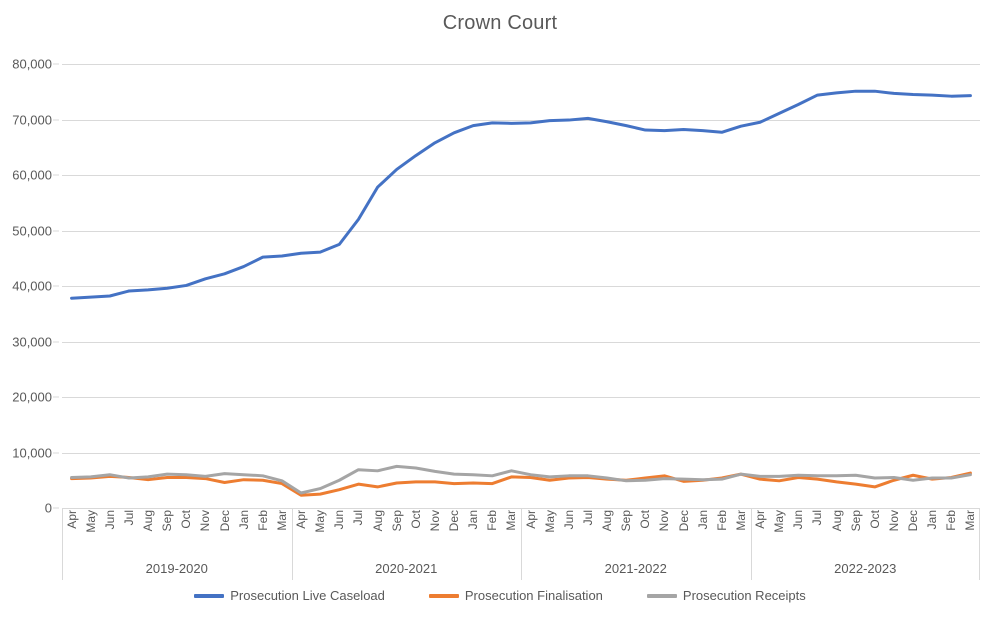  I want to click on y-axis-tick-label: 80,000, so click(32, 64).